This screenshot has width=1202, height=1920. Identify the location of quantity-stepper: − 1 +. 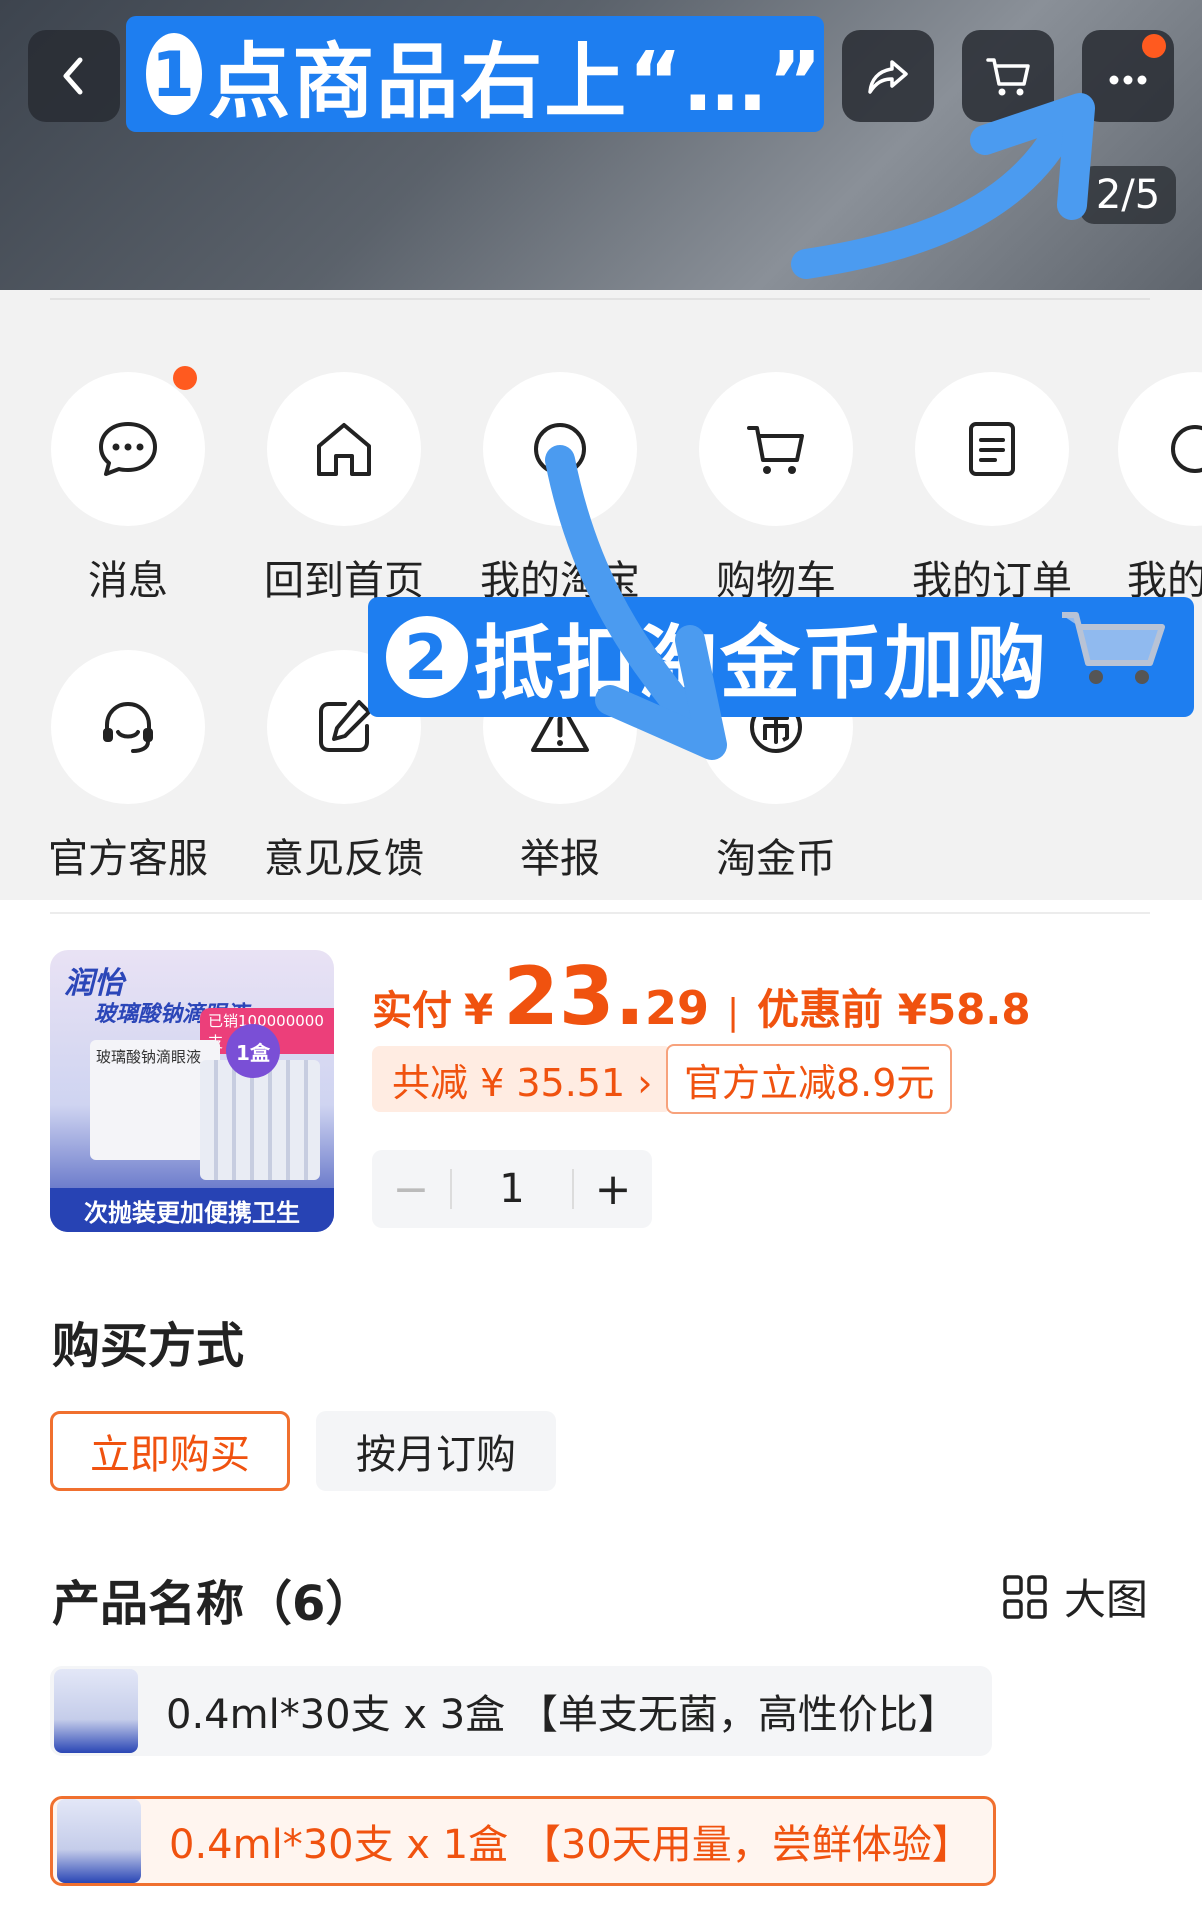
(512, 1189).